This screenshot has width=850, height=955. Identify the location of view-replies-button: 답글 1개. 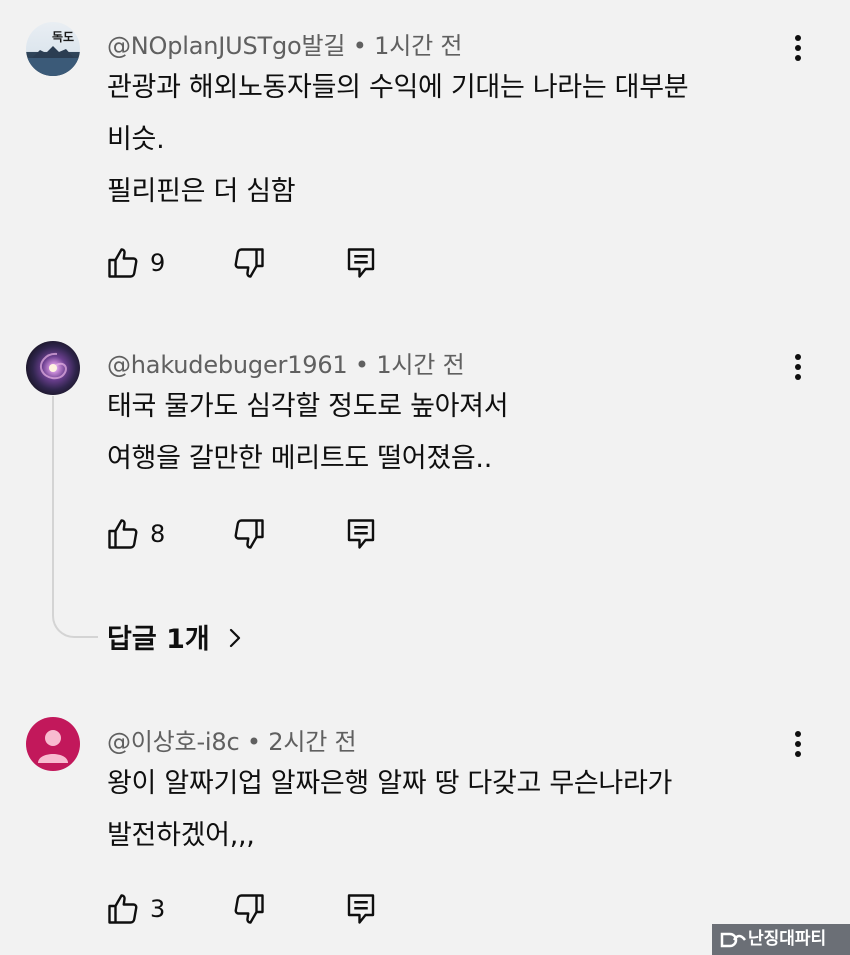
(174, 637).